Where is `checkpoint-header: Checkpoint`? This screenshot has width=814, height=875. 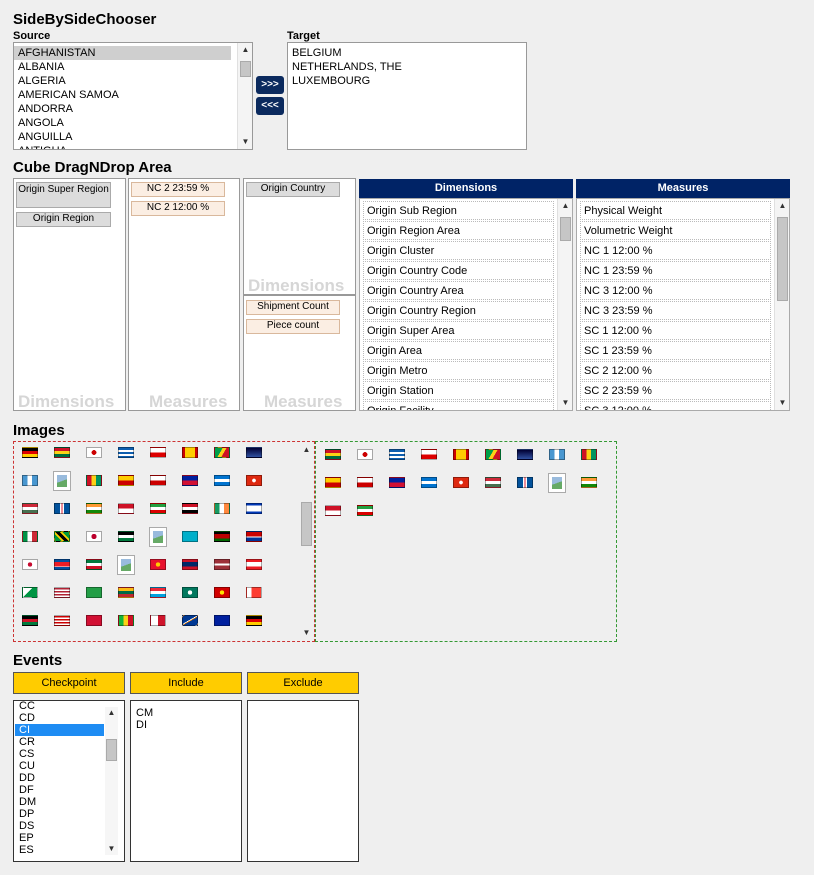
checkpoint-header: Checkpoint is located at coordinates (69, 683).